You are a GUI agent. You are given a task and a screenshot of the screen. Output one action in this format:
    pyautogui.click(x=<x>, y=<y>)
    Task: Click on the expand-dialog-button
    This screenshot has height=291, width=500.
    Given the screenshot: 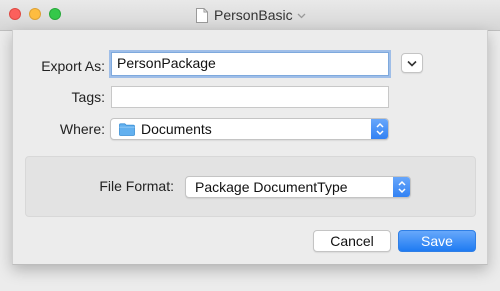 What is the action you would take?
    pyautogui.click(x=412, y=63)
    